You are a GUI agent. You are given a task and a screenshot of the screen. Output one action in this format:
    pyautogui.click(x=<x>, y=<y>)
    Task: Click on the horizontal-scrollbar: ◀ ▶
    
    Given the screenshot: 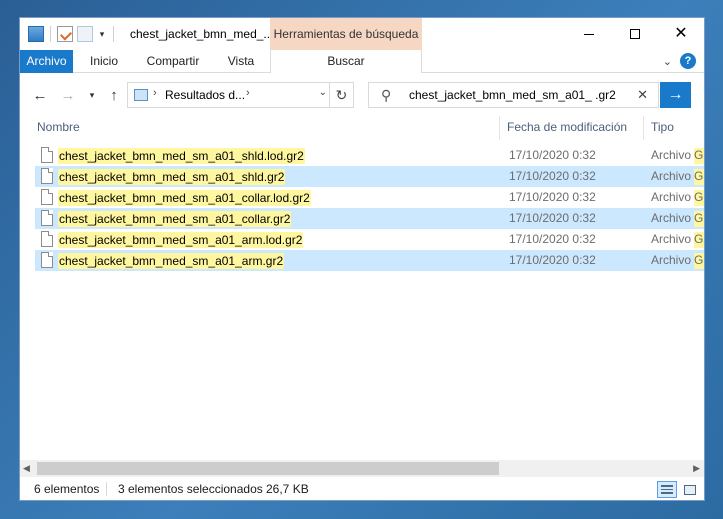 What is the action you would take?
    pyautogui.click(x=362, y=468)
    